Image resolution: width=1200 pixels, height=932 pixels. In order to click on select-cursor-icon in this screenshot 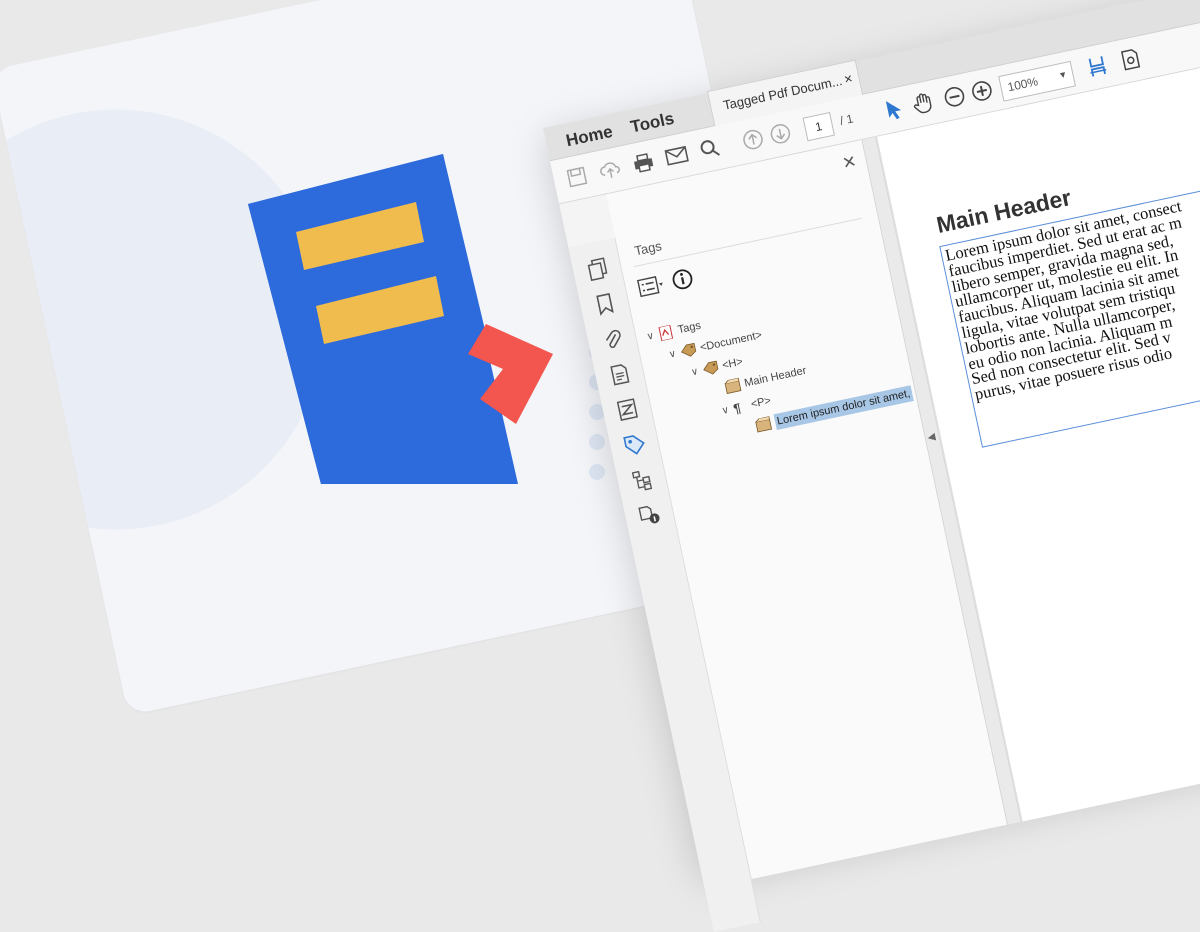, I will do `click(893, 109)`.